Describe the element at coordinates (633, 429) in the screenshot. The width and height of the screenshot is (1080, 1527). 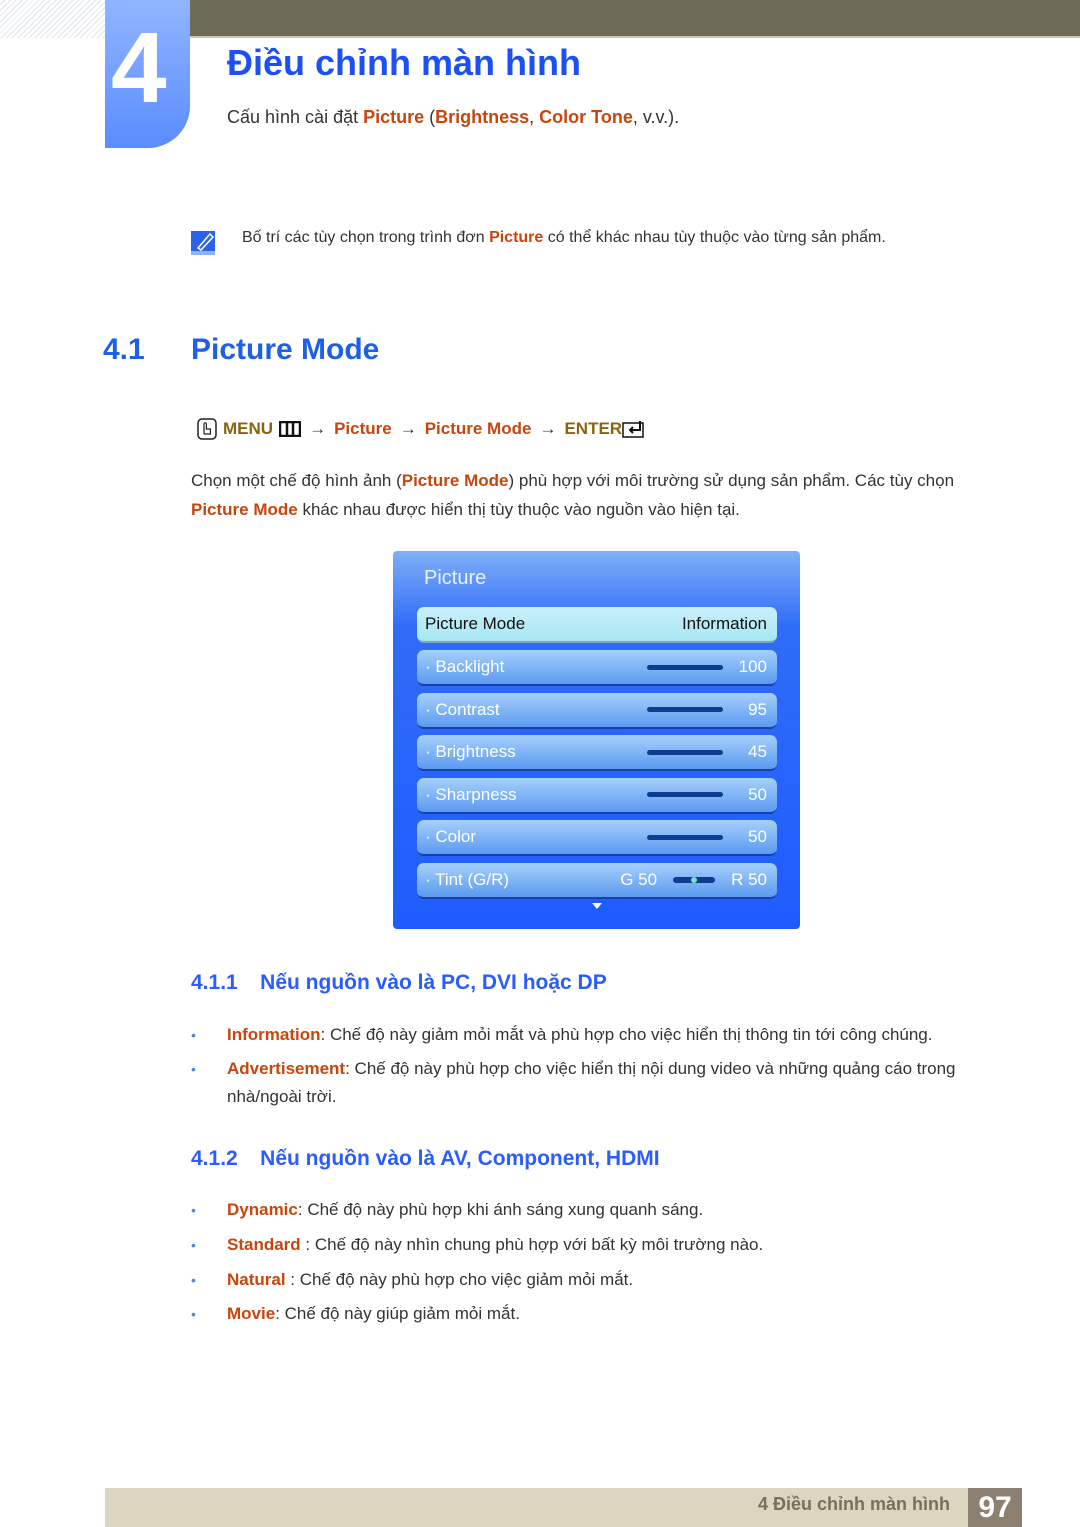
I see `enter-icon` at that location.